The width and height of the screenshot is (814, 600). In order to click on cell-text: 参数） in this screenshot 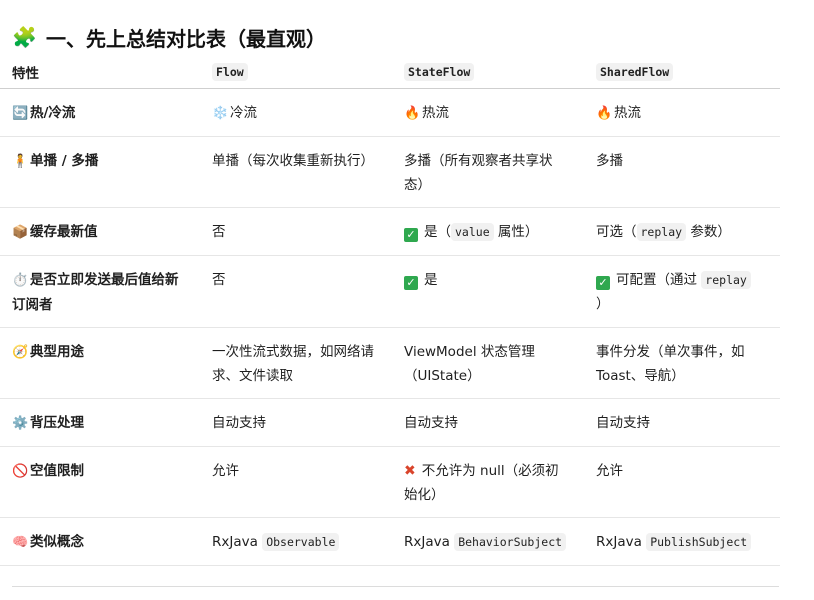, I will do `click(708, 232)`.